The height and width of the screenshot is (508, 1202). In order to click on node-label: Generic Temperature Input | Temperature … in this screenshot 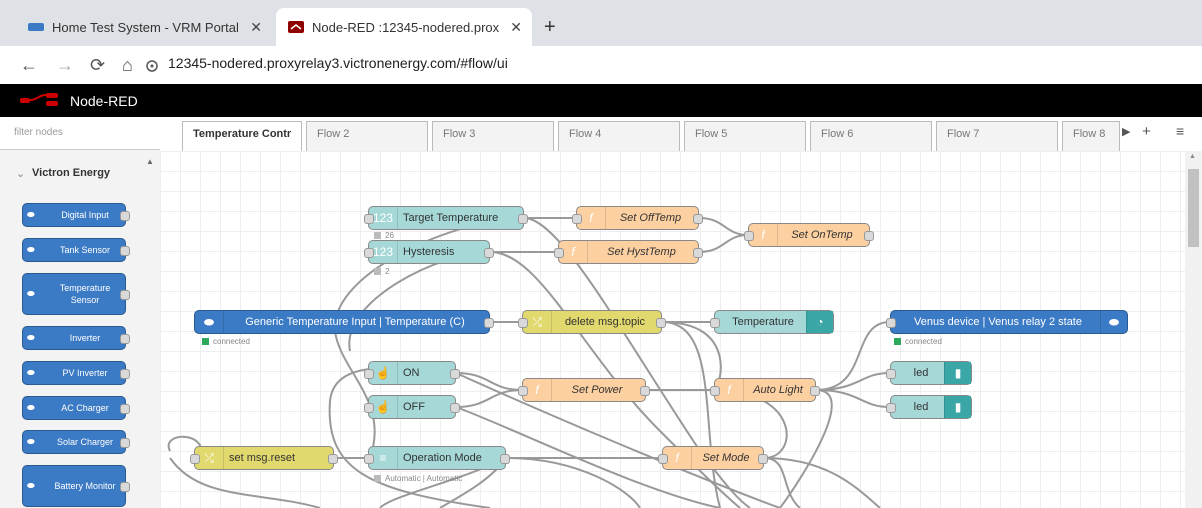, I will do `click(355, 322)`.